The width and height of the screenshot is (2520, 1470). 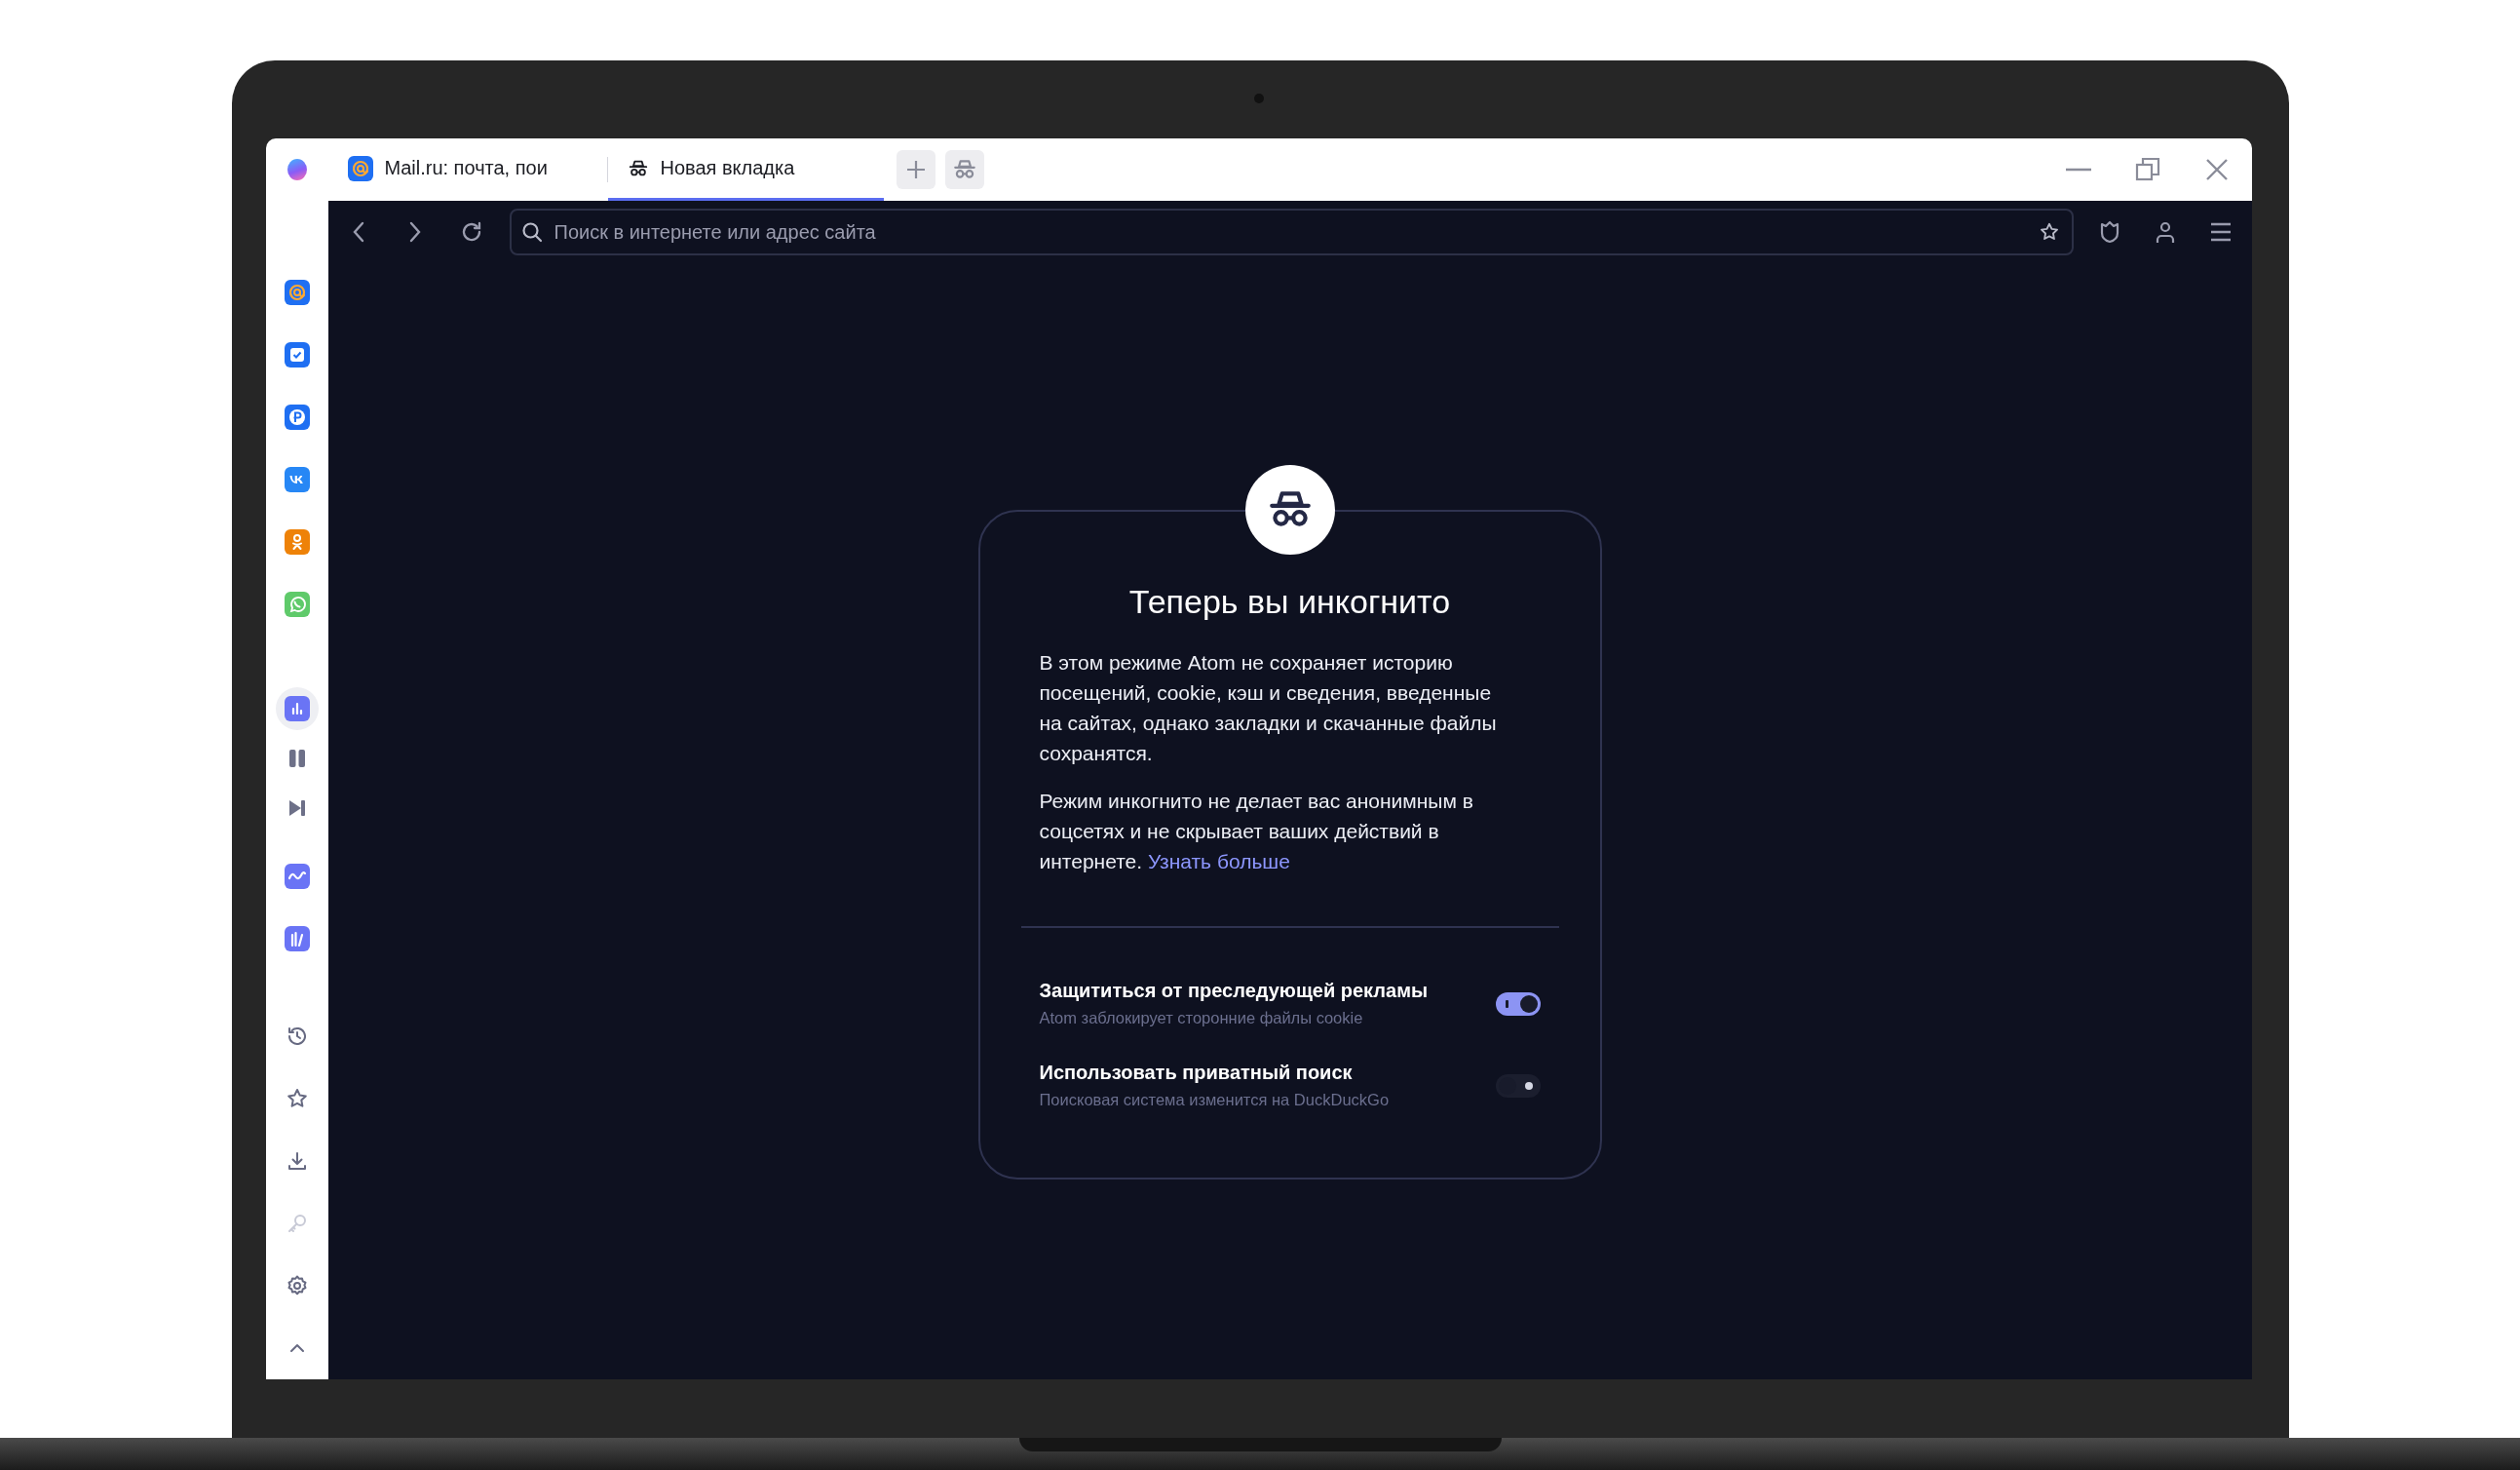 What do you see at coordinates (1201, 1018) in the screenshot?
I see `option-description: Atom заблокирует сторонние файлы cookie` at bounding box center [1201, 1018].